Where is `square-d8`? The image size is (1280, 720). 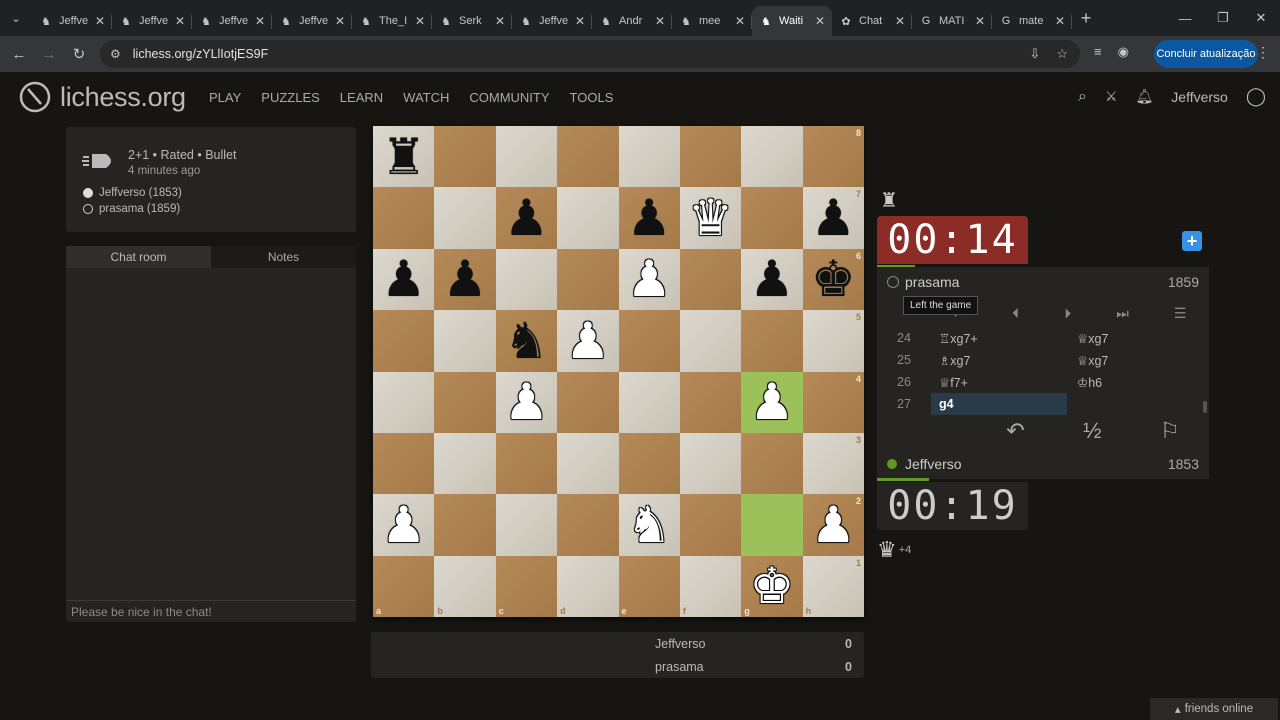
square-d8 is located at coordinates (588, 157).